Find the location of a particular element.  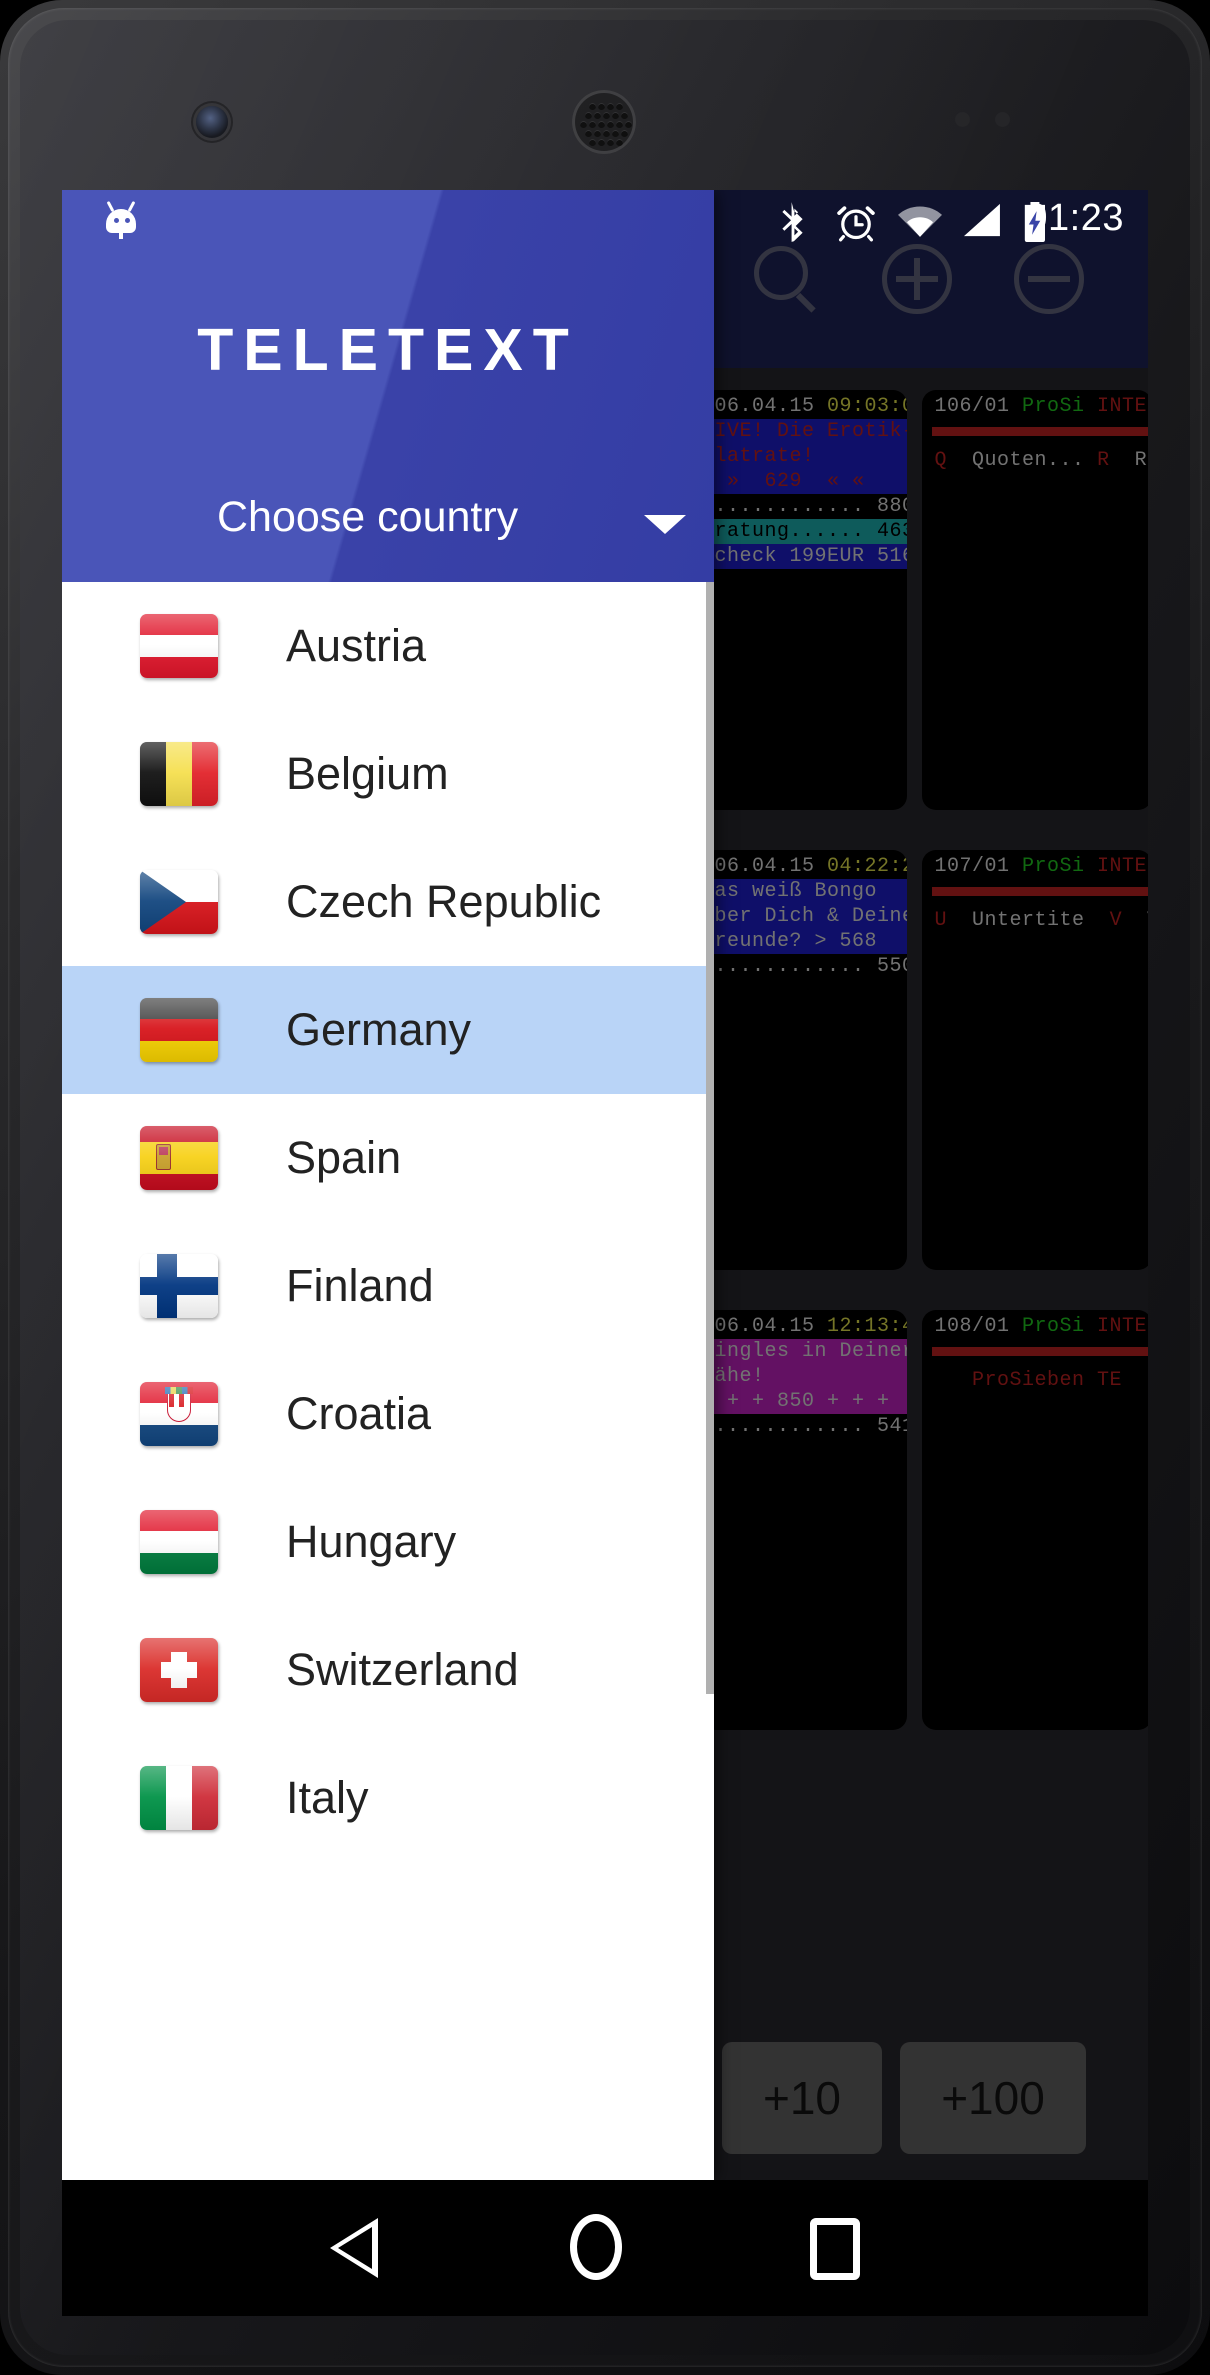

country-list-item: Hungary is located at coordinates (388, 1542).